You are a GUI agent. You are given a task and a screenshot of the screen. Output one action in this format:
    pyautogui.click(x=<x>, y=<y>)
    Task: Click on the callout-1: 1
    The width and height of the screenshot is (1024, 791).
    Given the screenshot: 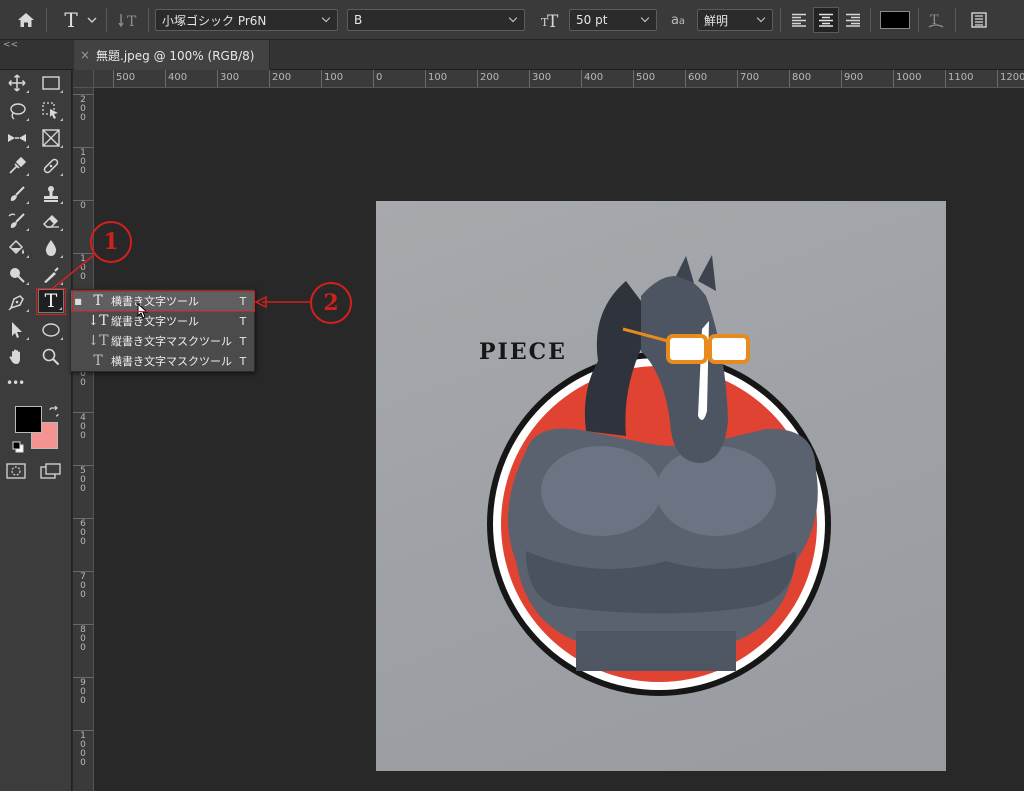 What is the action you would take?
    pyautogui.click(x=111, y=242)
    